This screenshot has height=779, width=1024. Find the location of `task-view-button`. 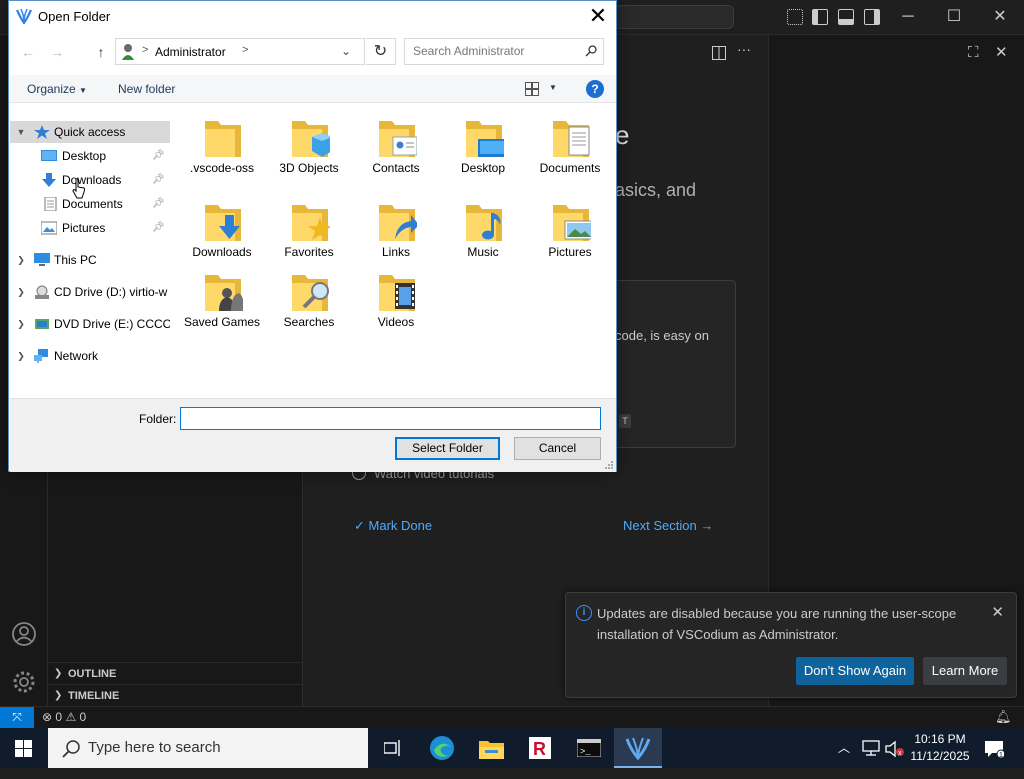

task-view-button is located at coordinates (392, 748).